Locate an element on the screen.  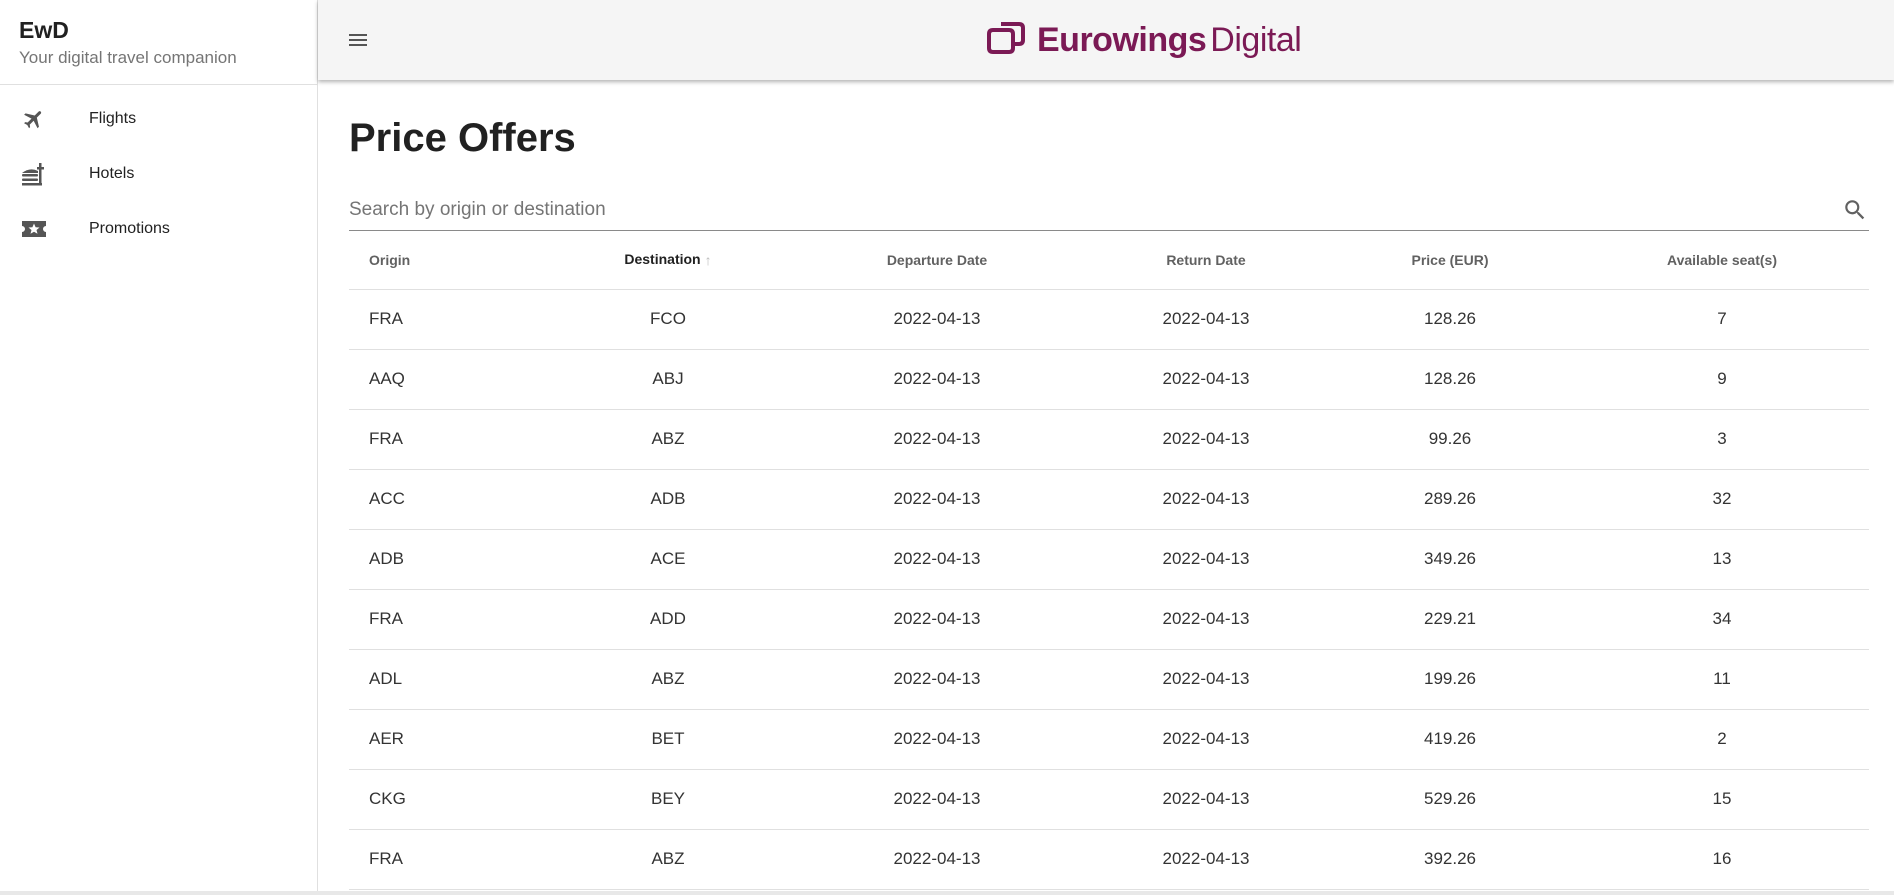
price-cell: 392.26 is located at coordinates (1450, 859).